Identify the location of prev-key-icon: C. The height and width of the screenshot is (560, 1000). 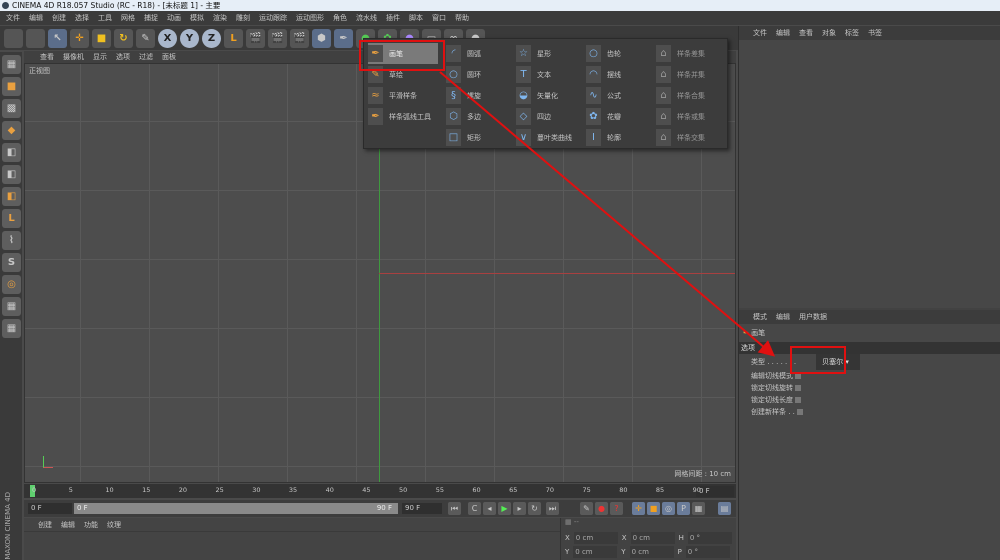
(474, 508).